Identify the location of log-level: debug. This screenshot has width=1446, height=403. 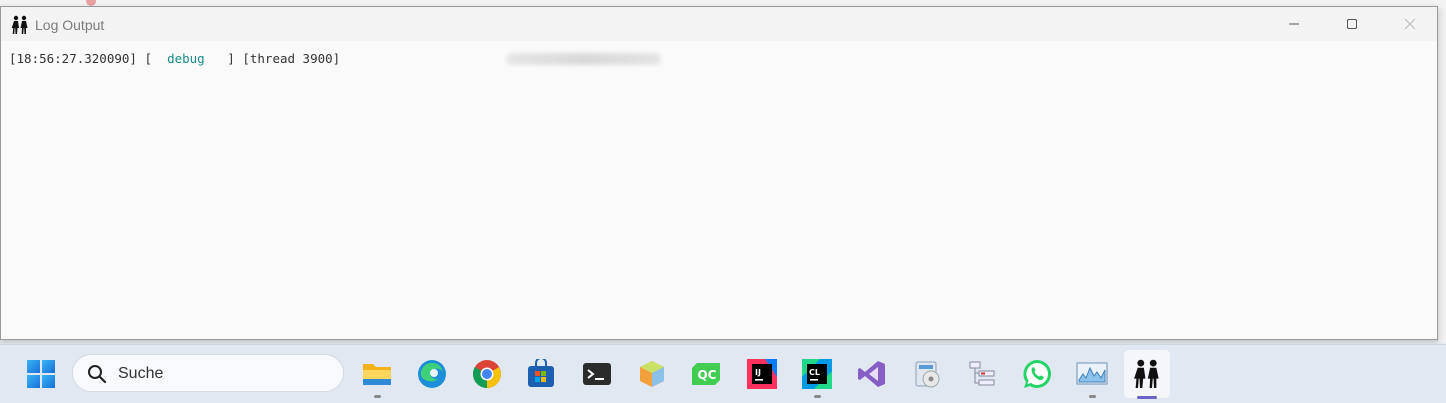
(186, 58).